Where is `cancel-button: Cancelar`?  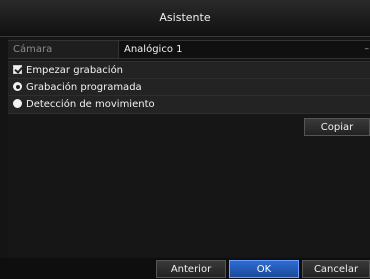 cancel-button: Cancelar is located at coordinates (336, 269).